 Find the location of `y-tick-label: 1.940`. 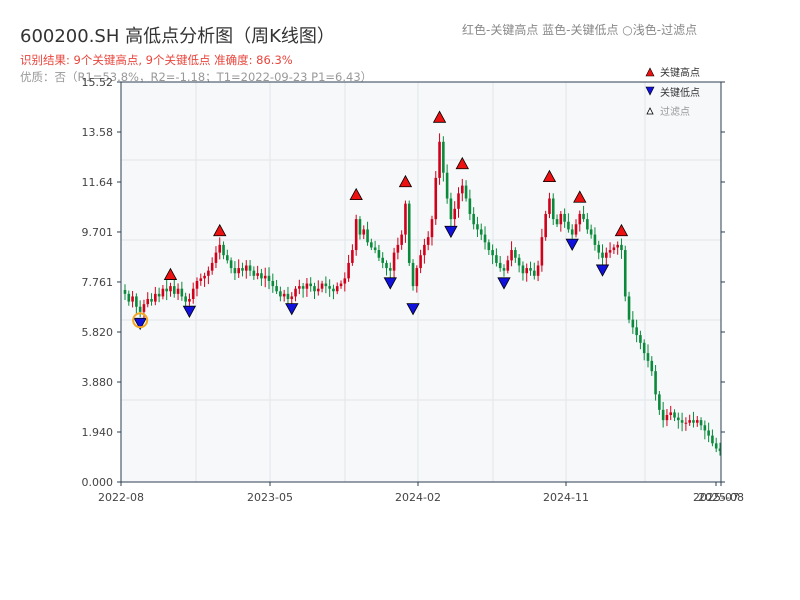

y-tick-label: 1.940 is located at coordinates (98, 432).